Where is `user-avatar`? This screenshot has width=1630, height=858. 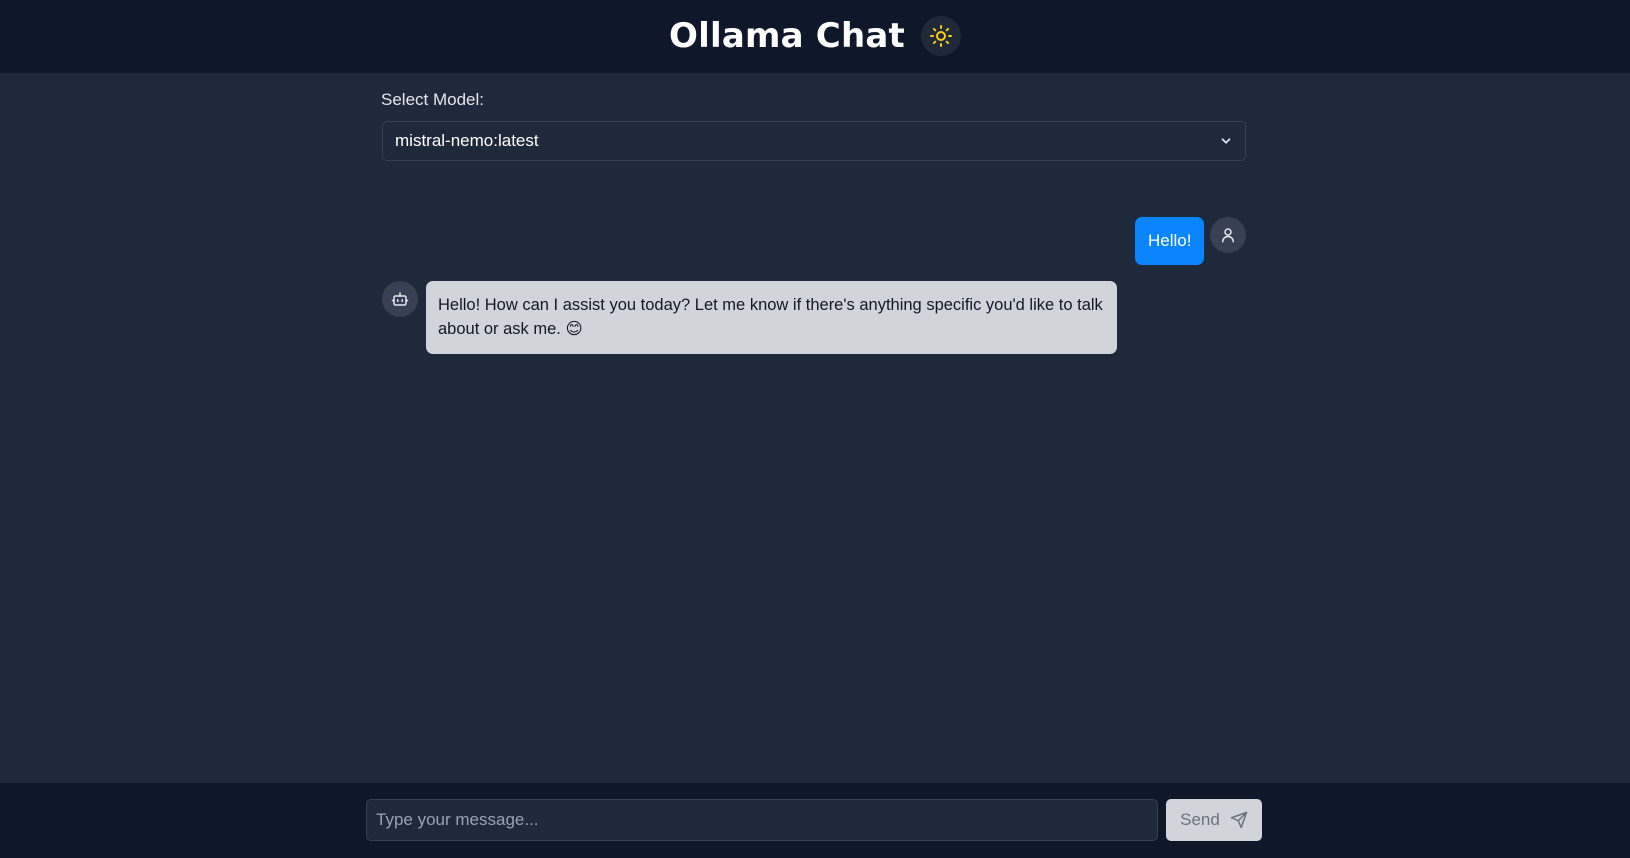 user-avatar is located at coordinates (1228, 235).